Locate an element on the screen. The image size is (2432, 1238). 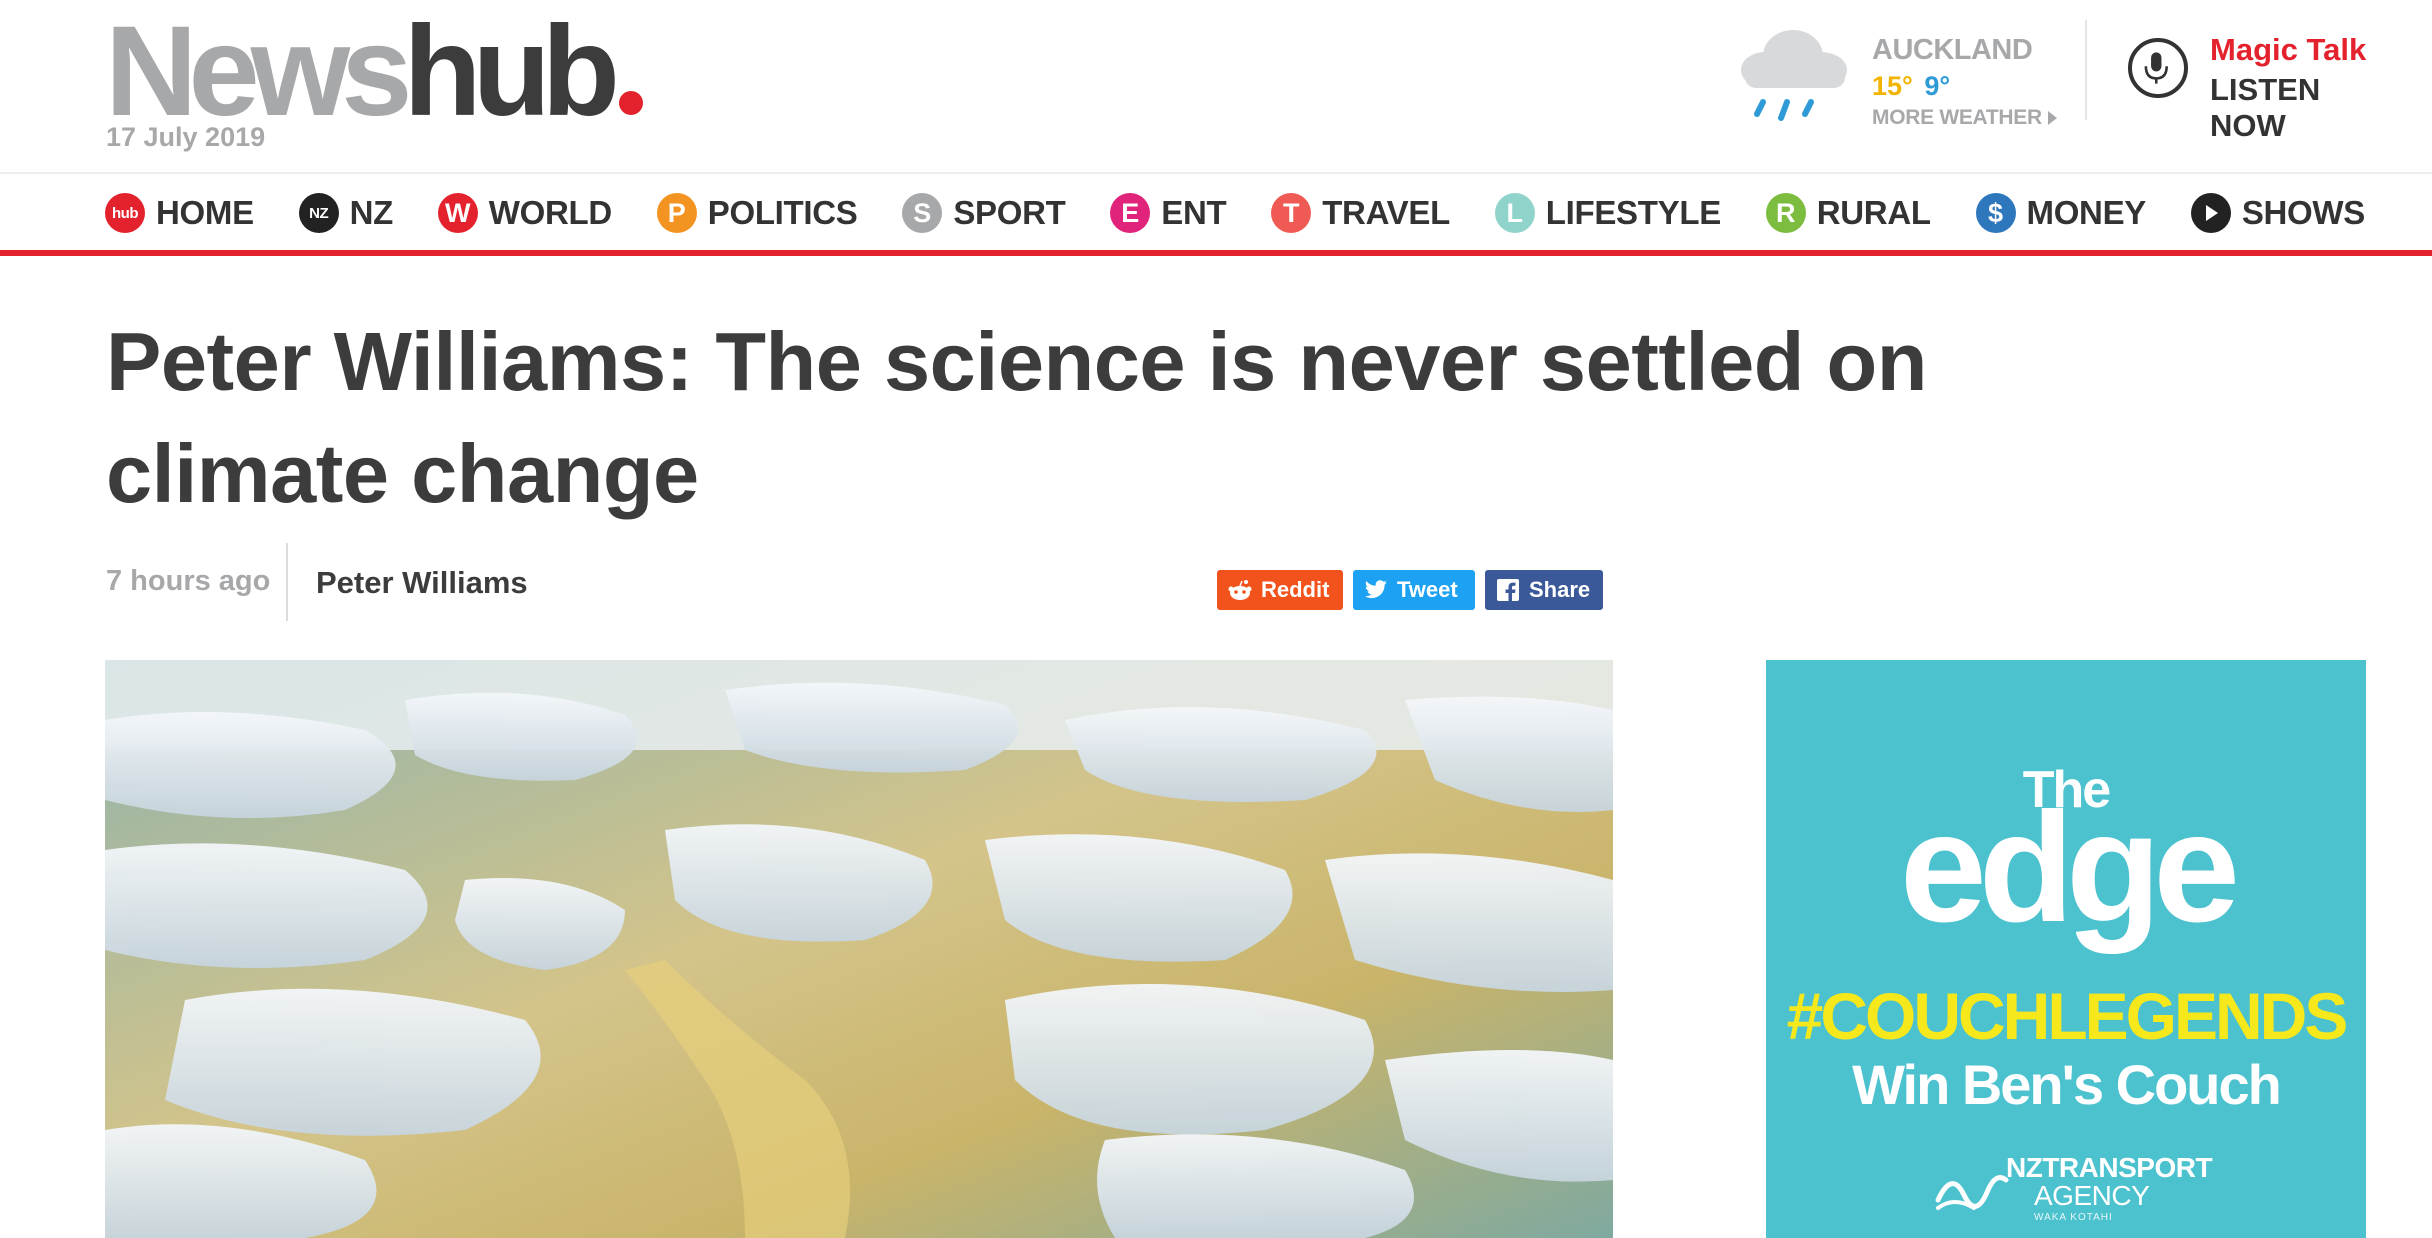
weather-temps: 15° 9° is located at coordinates (1911, 86).